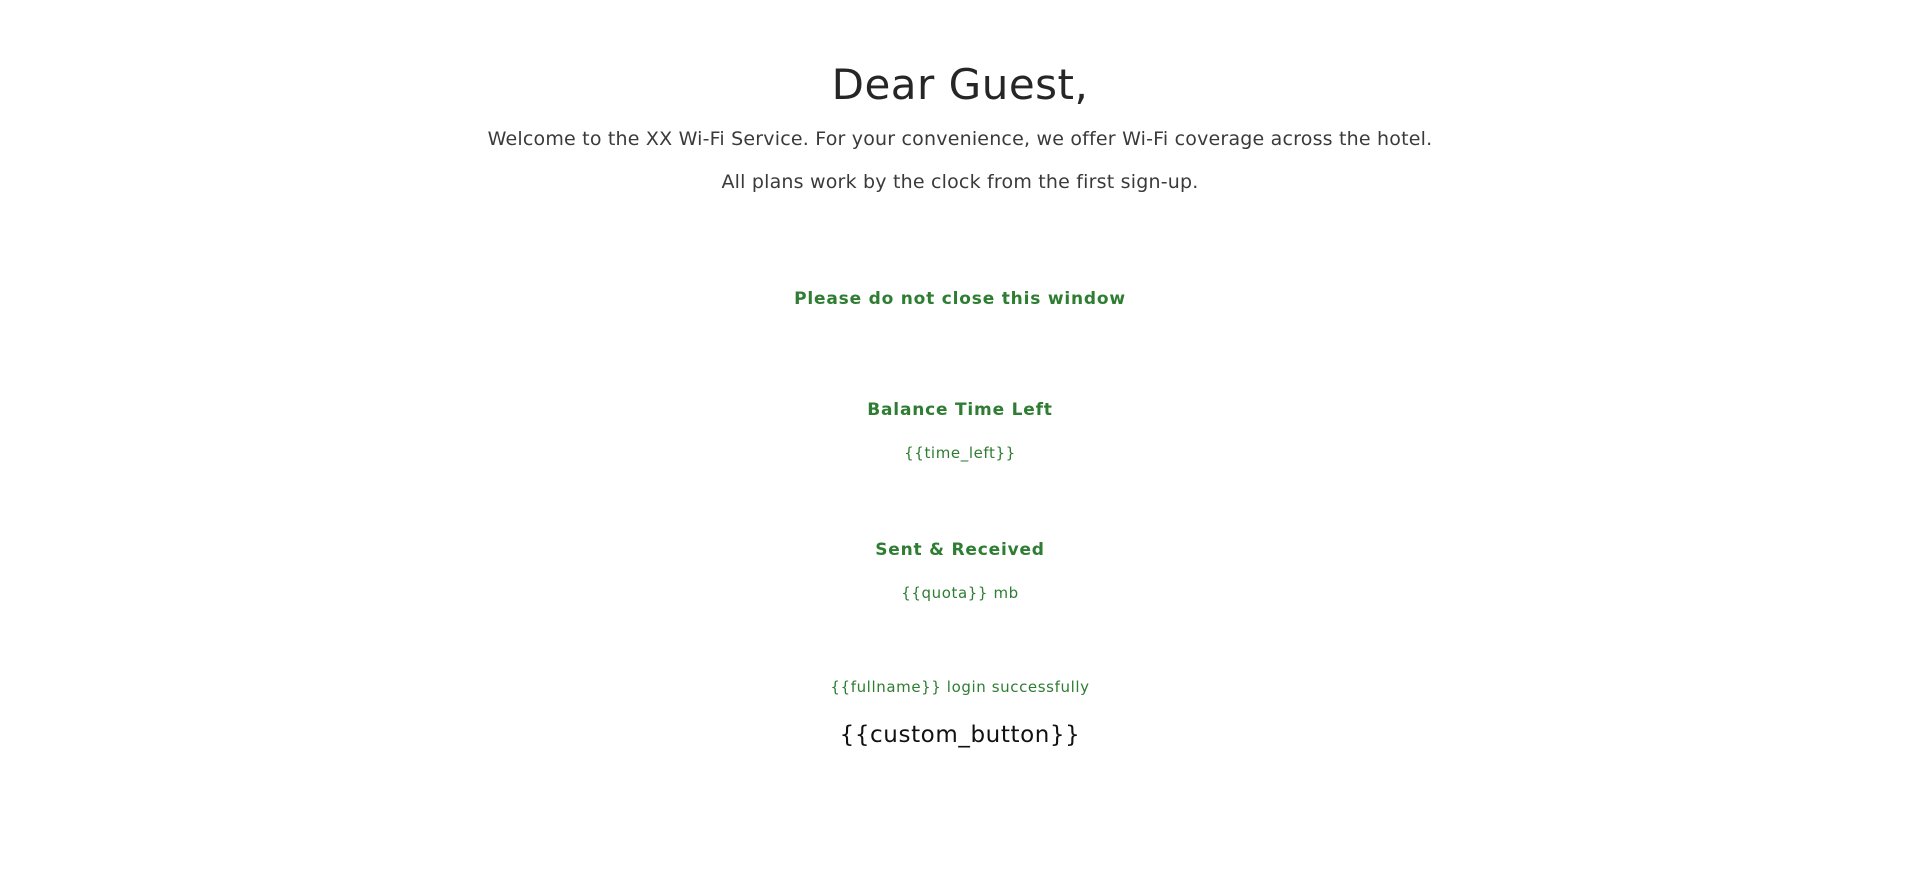 This screenshot has height=872, width=1920. Describe the element at coordinates (960, 687) in the screenshot. I see `login-status-message: {{fullname}} login successfully` at that location.